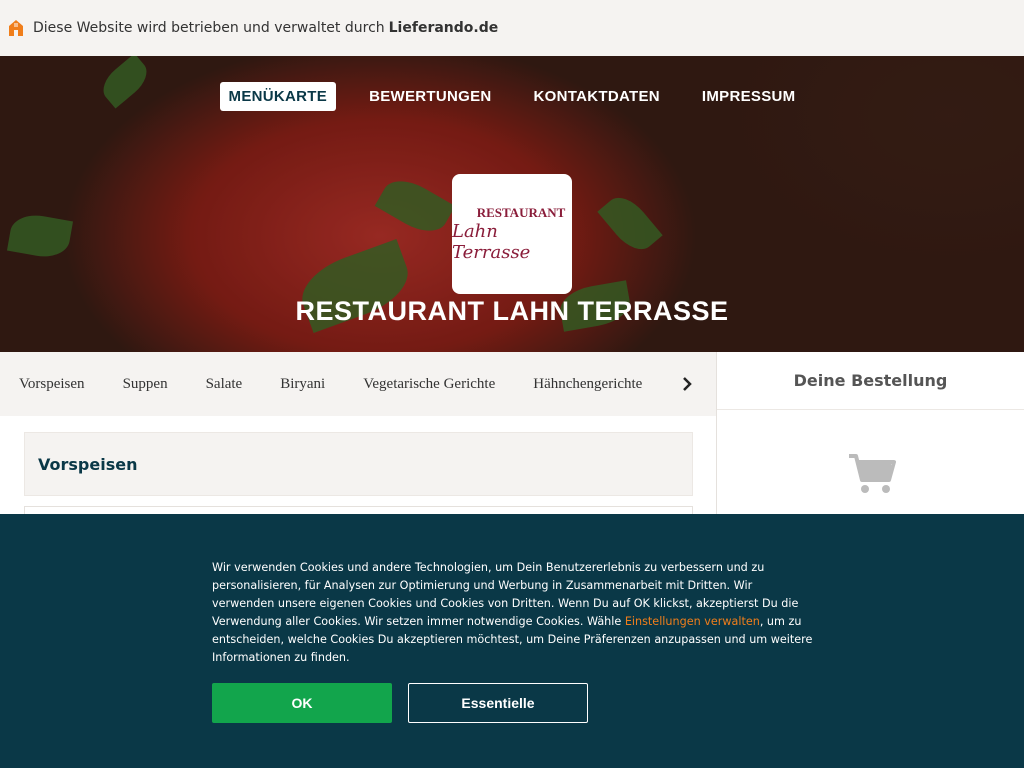 The height and width of the screenshot is (768, 1024). What do you see at coordinates (491, 242) in the screenshot?
I see `restaurant-logo-line2: Lahn Terrasse` at bounding box center [491, 242].